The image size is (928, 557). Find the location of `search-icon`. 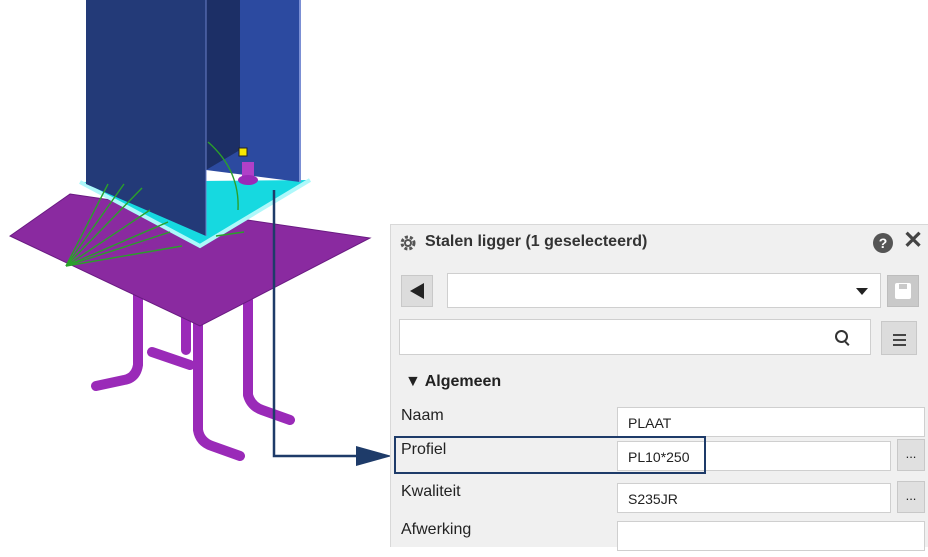

search-icon is located at coordinates (841, 336).